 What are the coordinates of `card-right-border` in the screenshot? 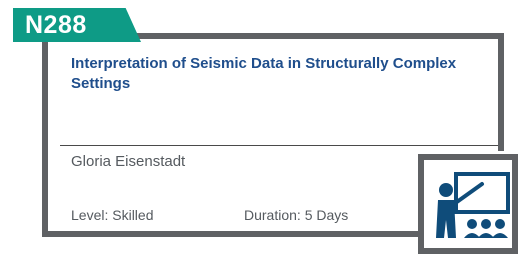 It's located at (501, 92).